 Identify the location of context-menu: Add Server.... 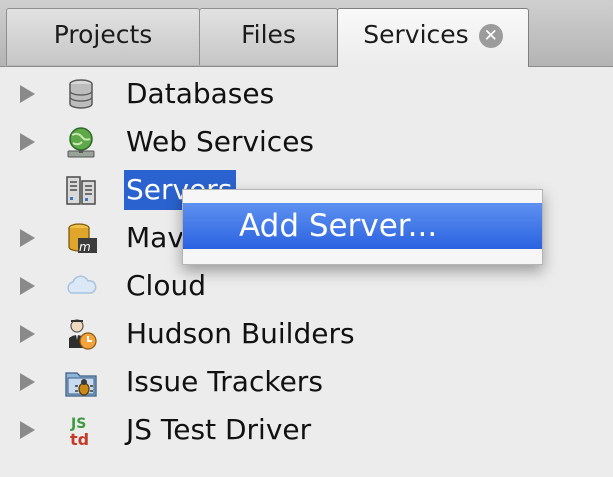
(362, 227).